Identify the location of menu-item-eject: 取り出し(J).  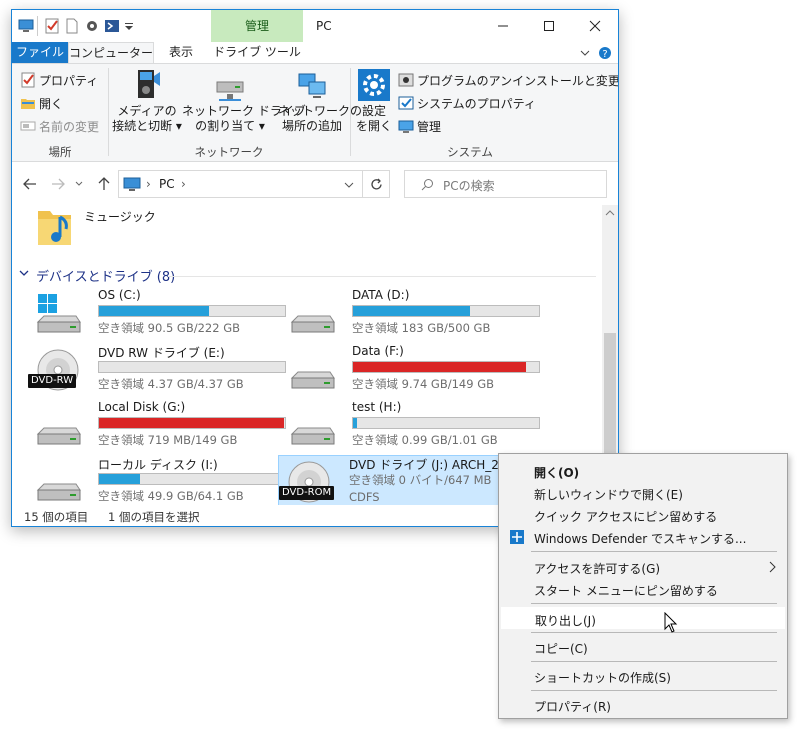
(643, 618).